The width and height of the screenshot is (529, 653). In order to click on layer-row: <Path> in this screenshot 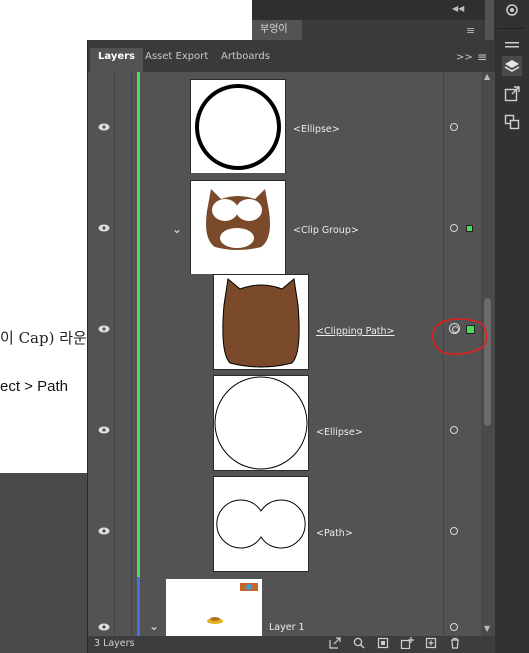, I will do `click(284, 527)`.